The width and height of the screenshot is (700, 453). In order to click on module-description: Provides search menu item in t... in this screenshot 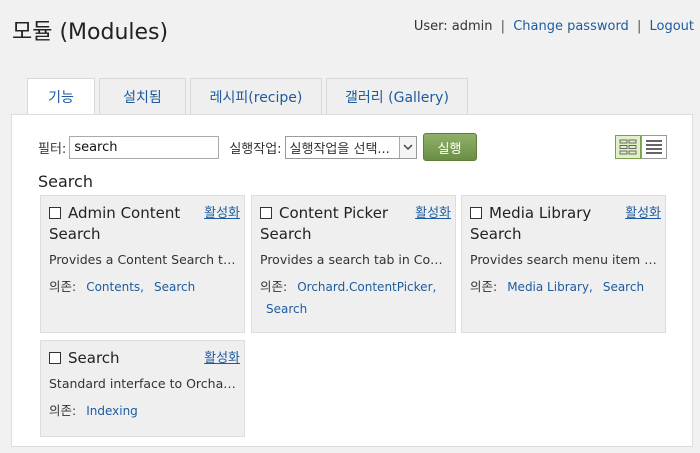, I will do `click(563, 259)`.